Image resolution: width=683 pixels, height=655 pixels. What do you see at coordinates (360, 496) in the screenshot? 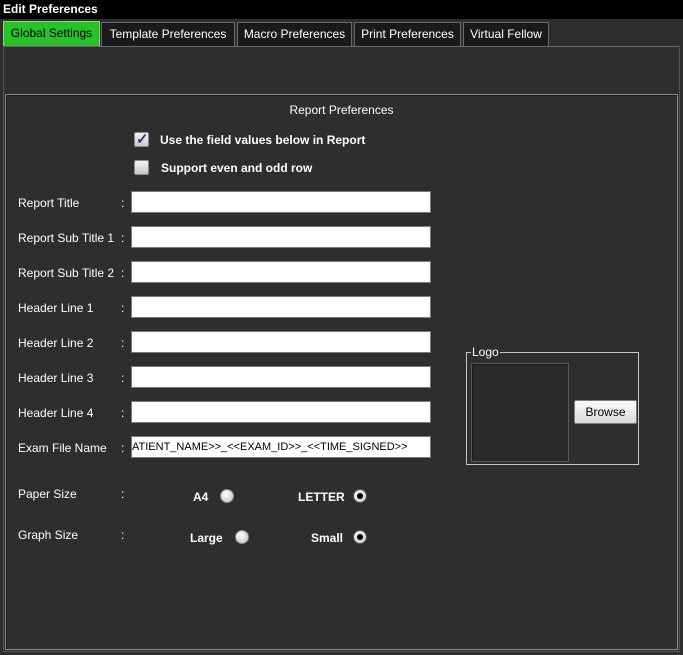
I see `paper-size-letter-radio` at bounding box center [360, 496].